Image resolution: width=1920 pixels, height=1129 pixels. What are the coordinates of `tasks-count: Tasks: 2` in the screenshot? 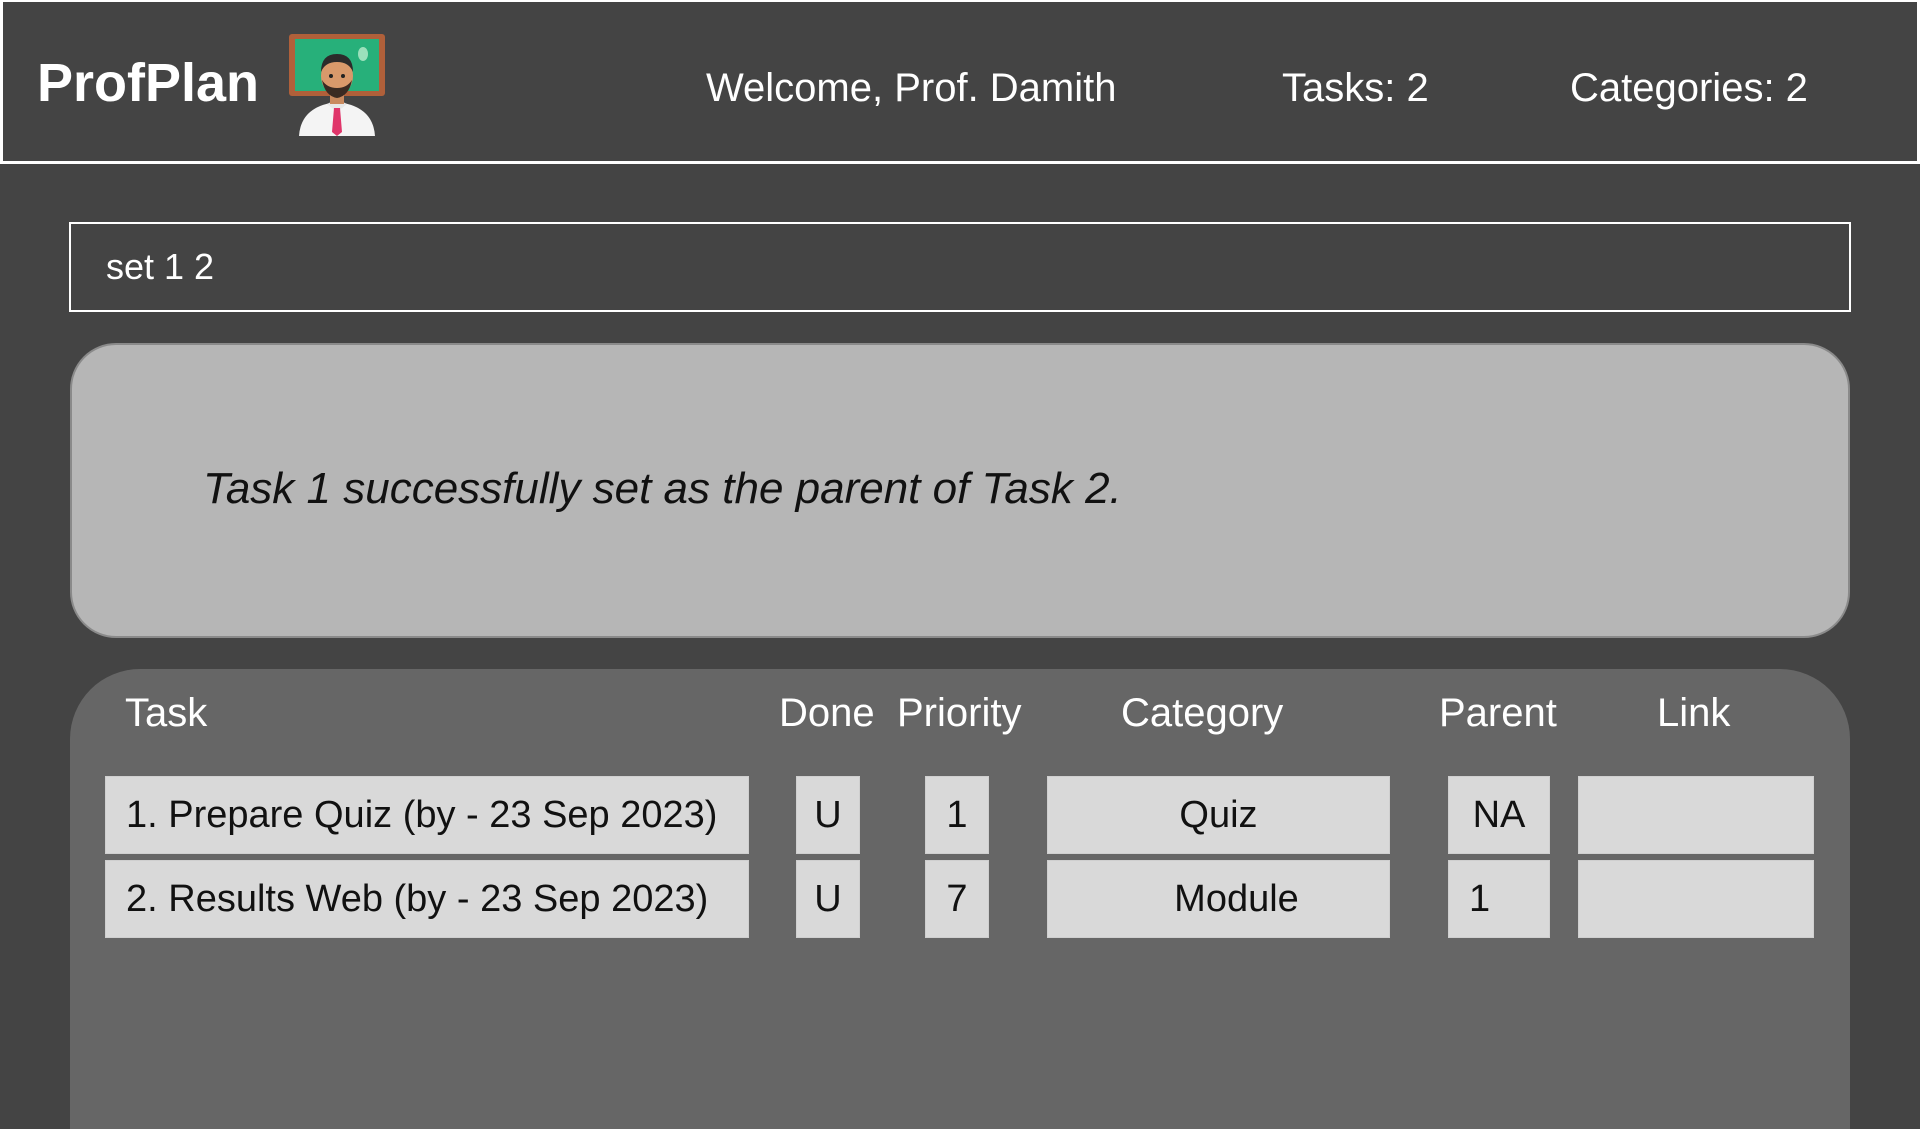 It's located at (1355, 88).